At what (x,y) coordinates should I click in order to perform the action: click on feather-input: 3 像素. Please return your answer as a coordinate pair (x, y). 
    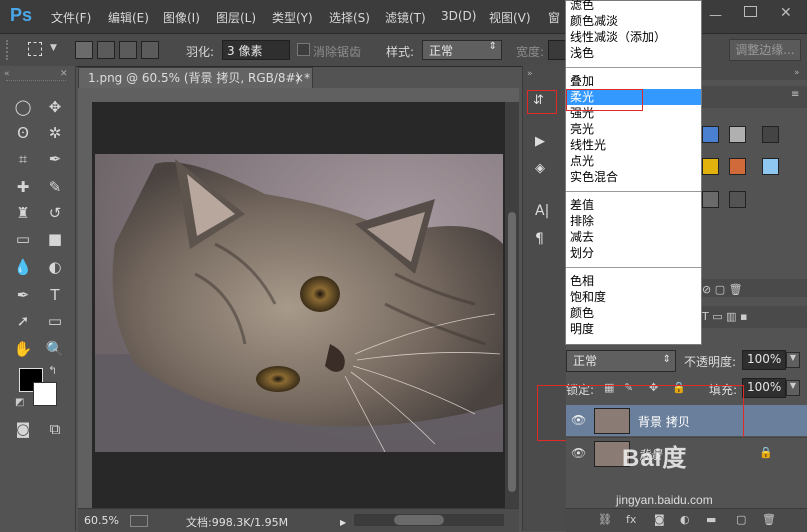
    Looking at the image, I should click on (256, 50).